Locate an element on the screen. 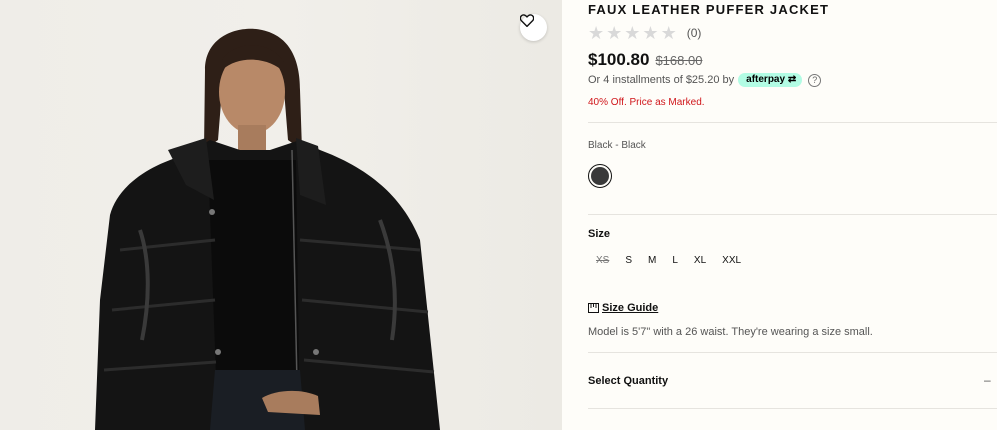  size-option-xs: XS is located at coordinates (602, 261).